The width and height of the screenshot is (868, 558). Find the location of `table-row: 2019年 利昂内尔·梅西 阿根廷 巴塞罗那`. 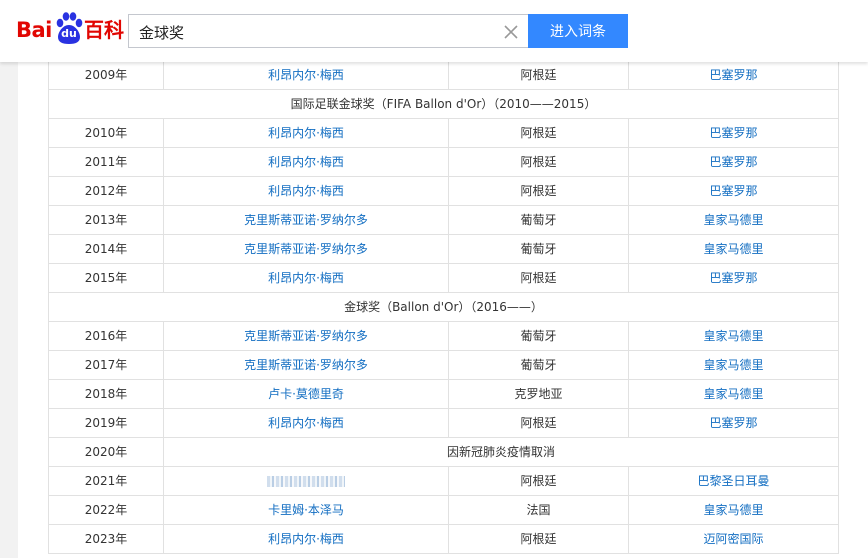

table-row: 2019年 利昂内尔·梅西 阿根廷 巴塞罗那 is located at coordinates (443, 423).